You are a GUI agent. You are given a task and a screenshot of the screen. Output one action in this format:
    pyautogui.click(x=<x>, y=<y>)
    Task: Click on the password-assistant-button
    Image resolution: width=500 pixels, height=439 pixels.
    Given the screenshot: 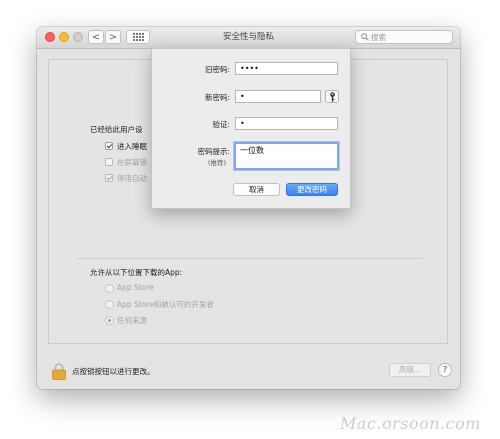 What is the action you would take?
    pyautogui.click(x=332, y=96)
    